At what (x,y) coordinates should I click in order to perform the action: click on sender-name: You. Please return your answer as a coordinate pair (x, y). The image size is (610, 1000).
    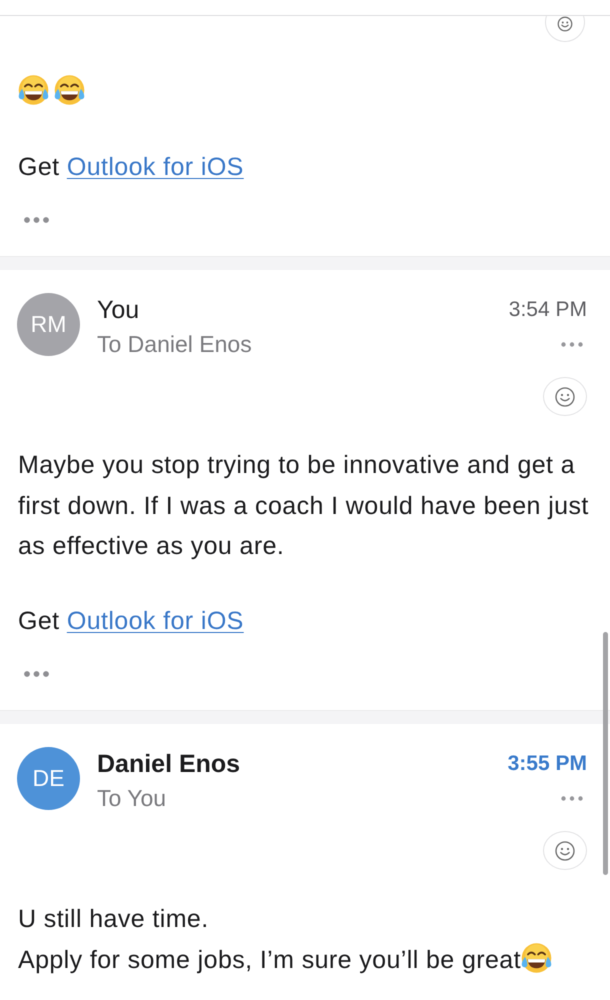
    Looking at the image, I should click on (118, 310).